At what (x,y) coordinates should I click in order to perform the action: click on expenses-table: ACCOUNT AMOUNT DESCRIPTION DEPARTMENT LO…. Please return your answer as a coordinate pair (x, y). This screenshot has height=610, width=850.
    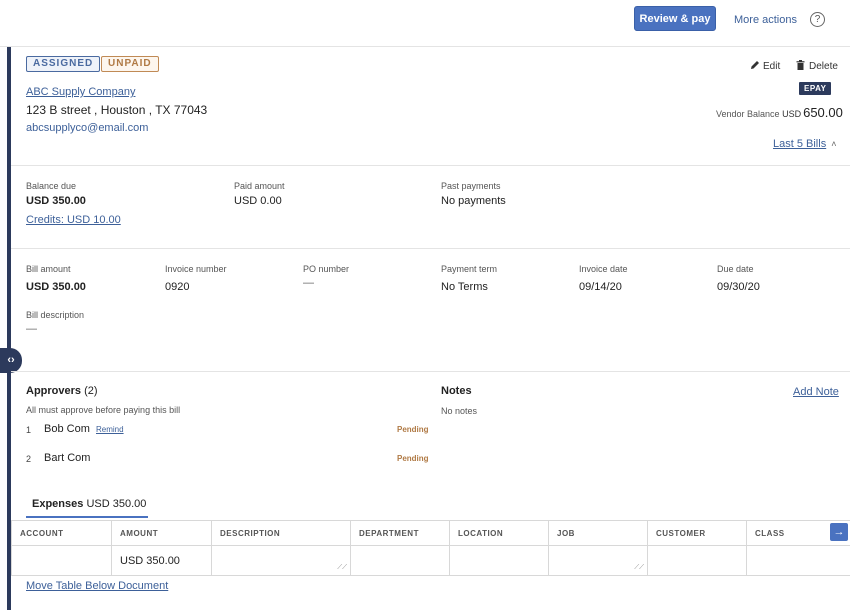
    Looking at the image, I should click on (430, 548).